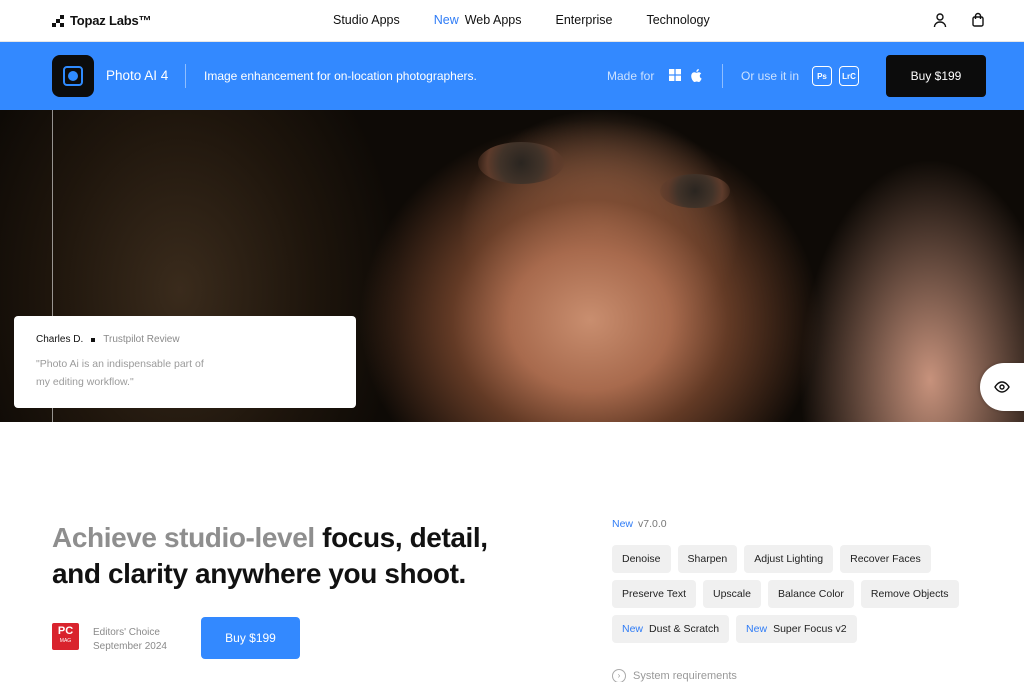 The width and height of the screenshot is (1024, 682). What do you see at coordinates (130, 646) in the screenshot?
I see `award-date: September 2024` at bounding box center [130, 646].